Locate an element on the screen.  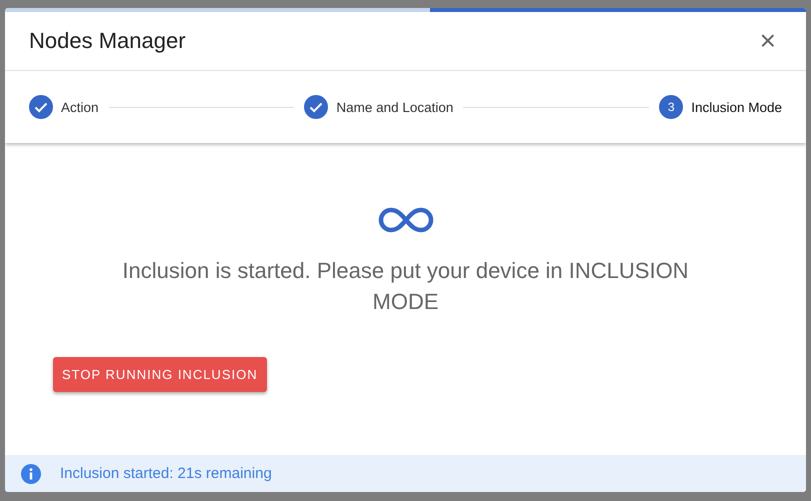
step-number: 3 is located at coordinates (671, 107).